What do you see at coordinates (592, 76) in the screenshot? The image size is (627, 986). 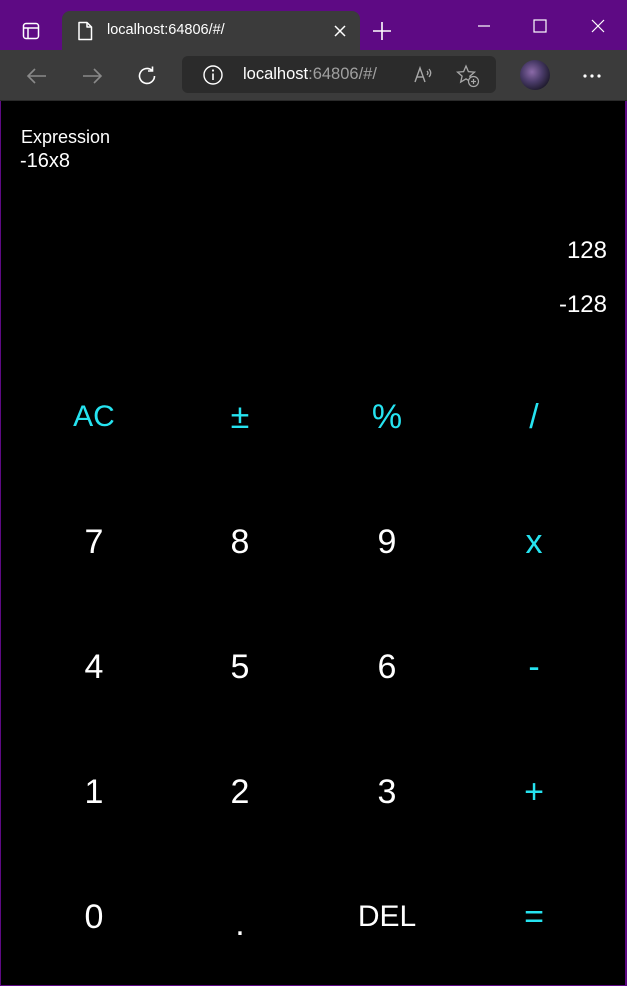 I see `more-options-icon` at bounding box center [592, 76].